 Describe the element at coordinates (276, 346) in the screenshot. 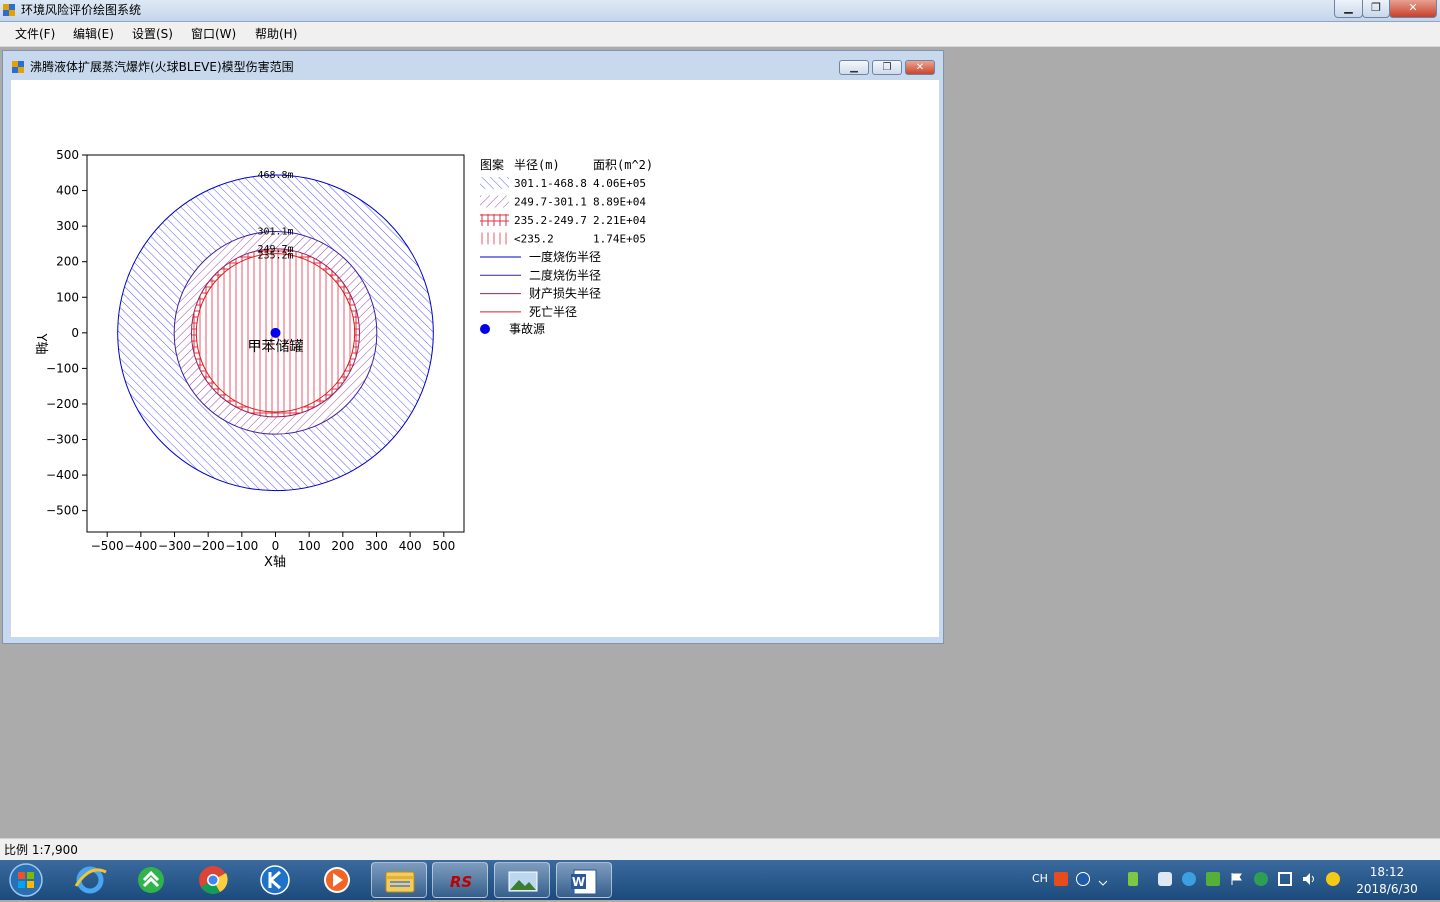

I see `source-label: 甲苯储罐` at that location.